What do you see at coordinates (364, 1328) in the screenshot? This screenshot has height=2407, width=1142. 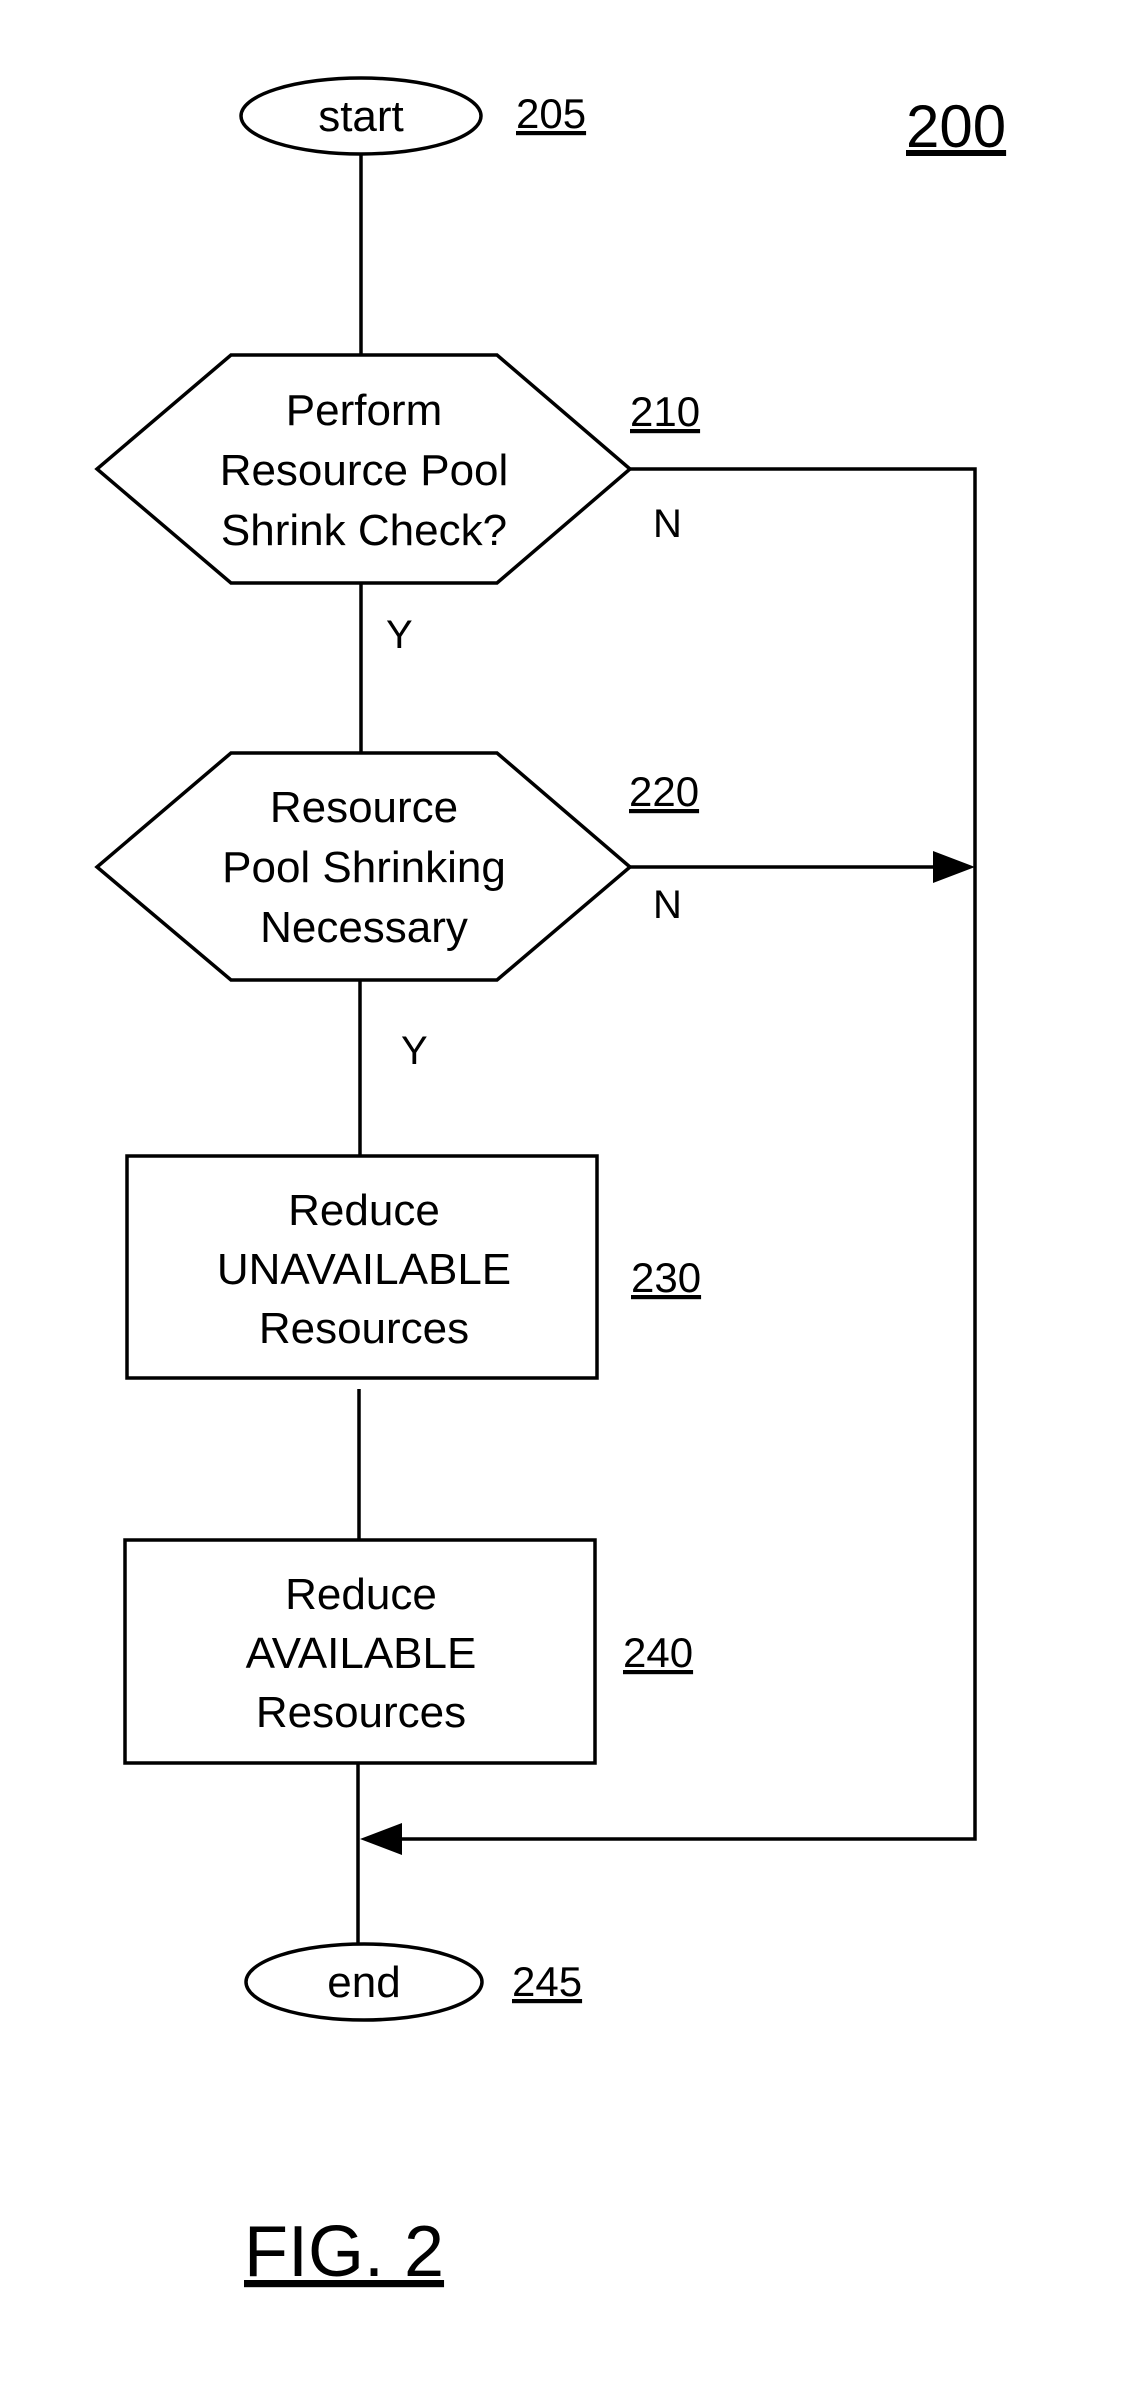 I see `process-230-line-3: Resources` at bounding box center [364, 1328].